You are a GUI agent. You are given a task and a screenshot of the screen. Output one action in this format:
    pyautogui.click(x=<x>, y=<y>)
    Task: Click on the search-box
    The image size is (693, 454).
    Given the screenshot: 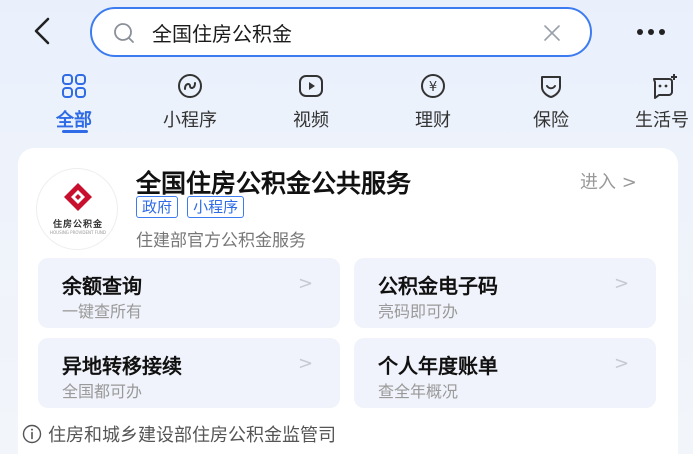 What is the action you would take?
    pyautogui.click(x=341, y=32)
    